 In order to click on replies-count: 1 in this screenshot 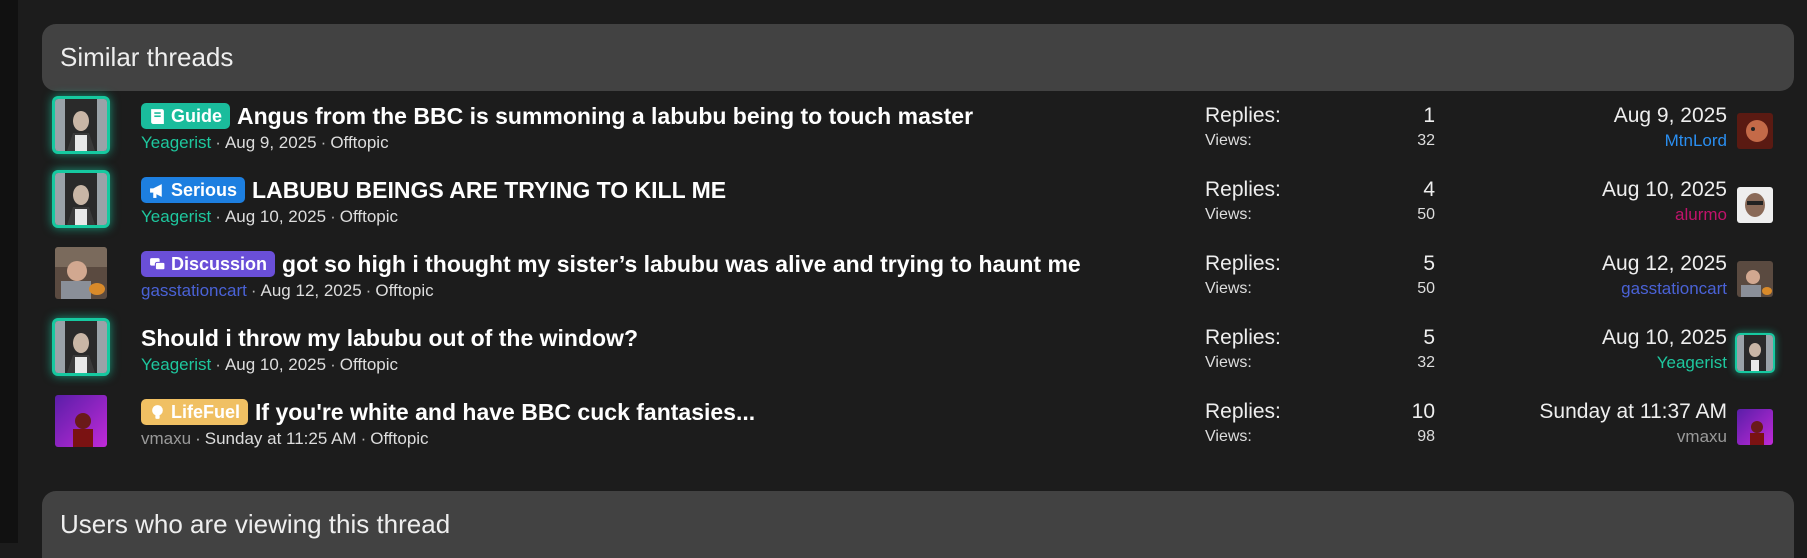, I will do `click(1429, 115)`.